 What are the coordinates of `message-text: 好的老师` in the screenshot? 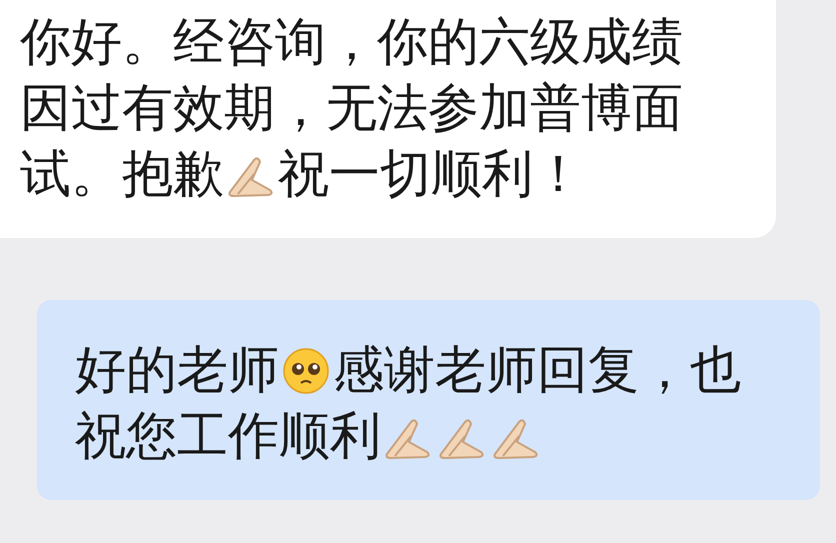 It's located at (177, 371).